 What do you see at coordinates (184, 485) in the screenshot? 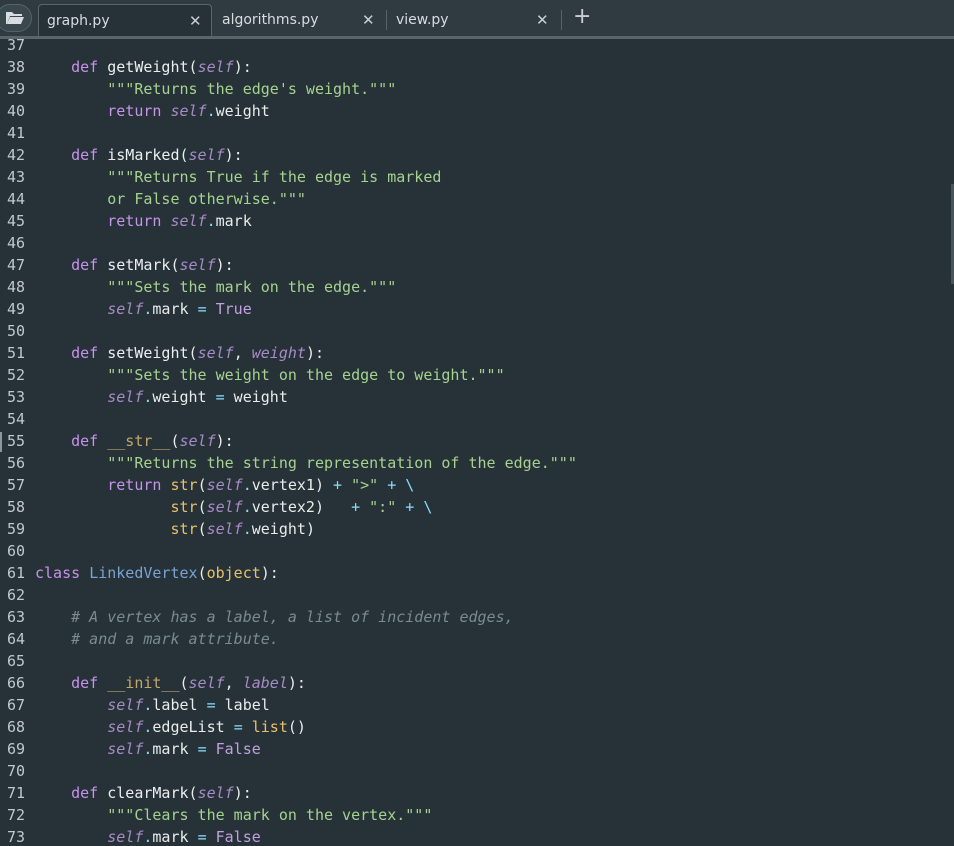
I see `code-token: str` at bounding box center [184, 485].